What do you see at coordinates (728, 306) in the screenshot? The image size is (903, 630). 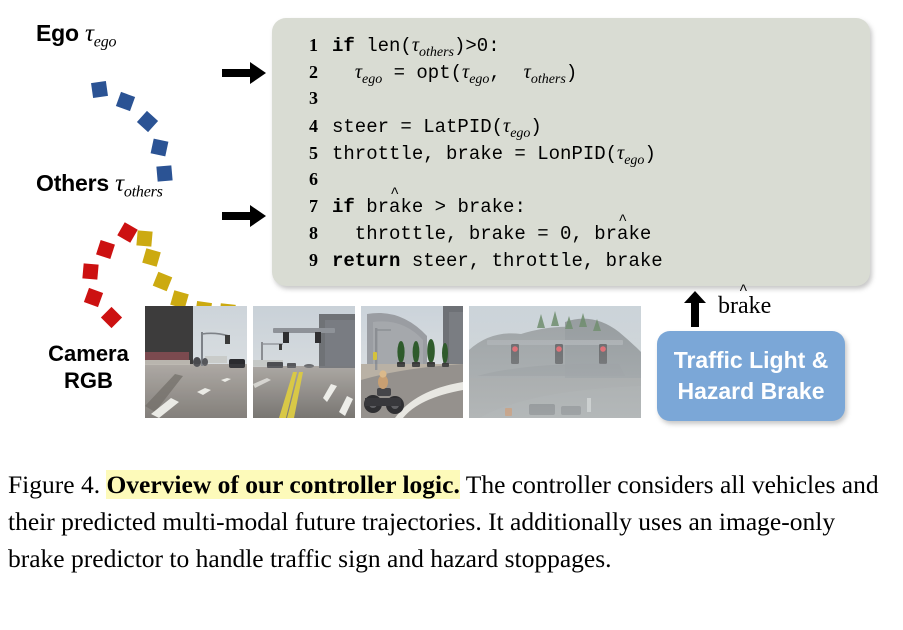 I see `brake-prefix: br` at bounding box center [728, 306].